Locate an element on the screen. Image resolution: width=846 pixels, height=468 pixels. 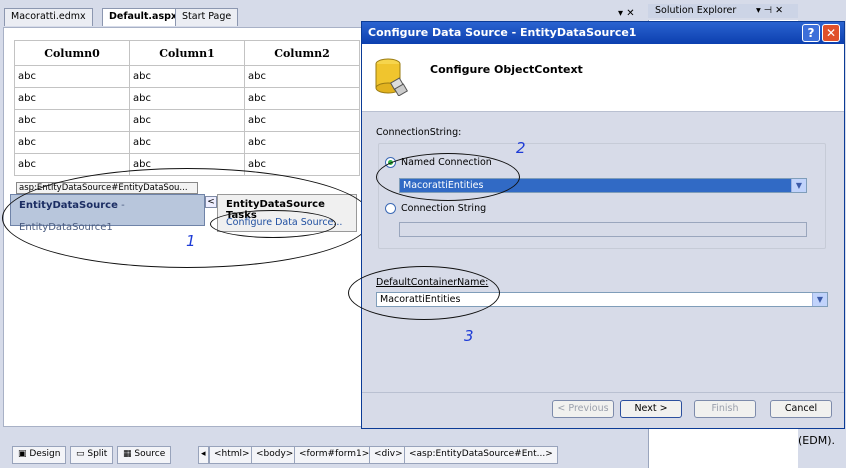
source-view-tab: ▦ Source is located at coordinates (144, 455).